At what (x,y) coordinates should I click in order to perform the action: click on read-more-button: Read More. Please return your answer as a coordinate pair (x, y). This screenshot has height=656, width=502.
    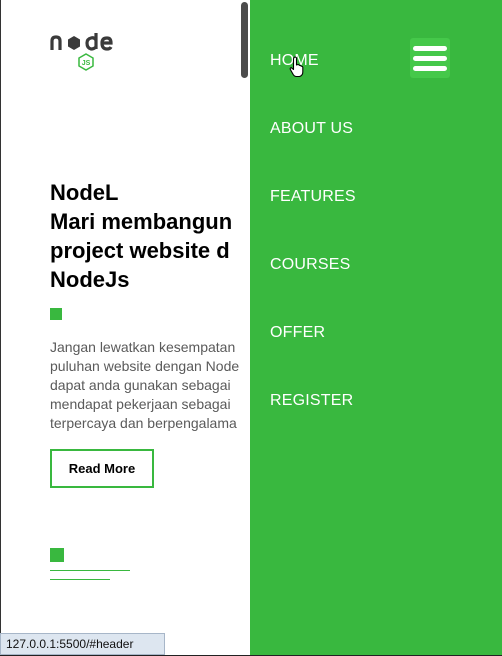
    Looking at the image, I should click on (102, 468).